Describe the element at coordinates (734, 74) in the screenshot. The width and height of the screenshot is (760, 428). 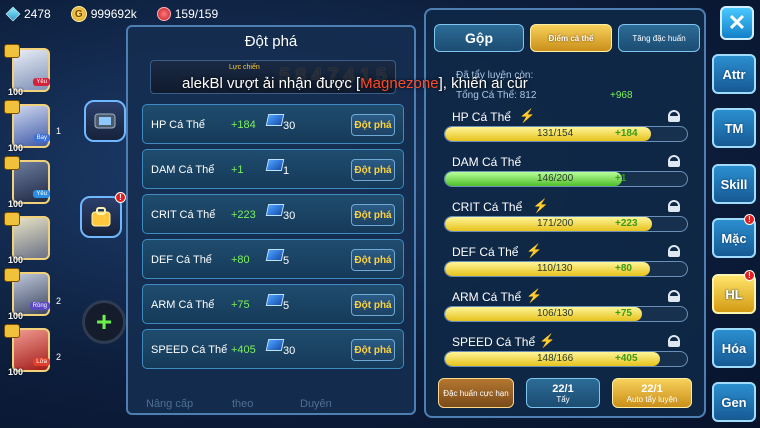
I see `side-nav-attr: Attr` at that location.